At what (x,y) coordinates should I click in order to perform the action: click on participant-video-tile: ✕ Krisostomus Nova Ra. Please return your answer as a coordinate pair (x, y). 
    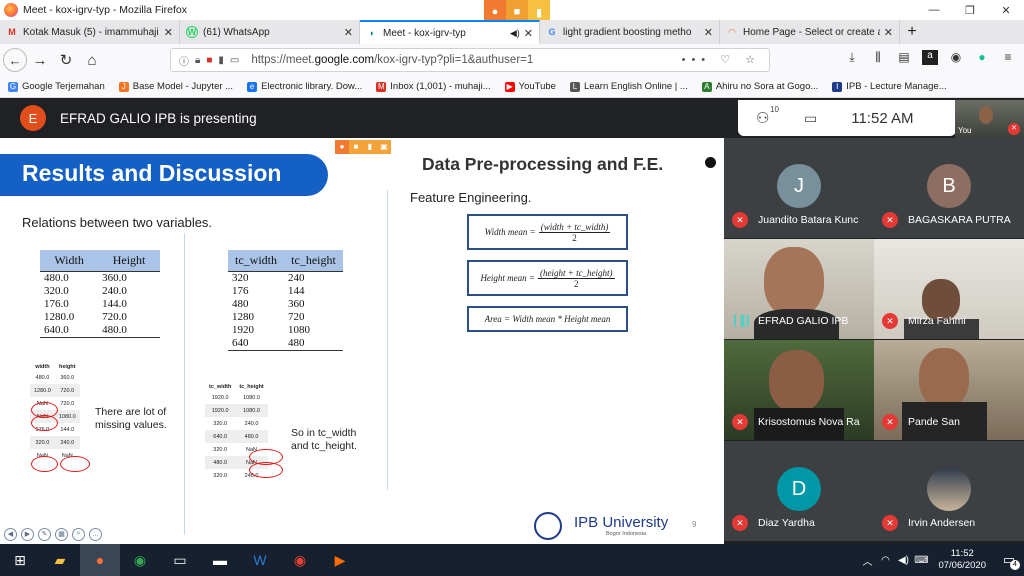
    Looking at the image, I should click on (799, 390).